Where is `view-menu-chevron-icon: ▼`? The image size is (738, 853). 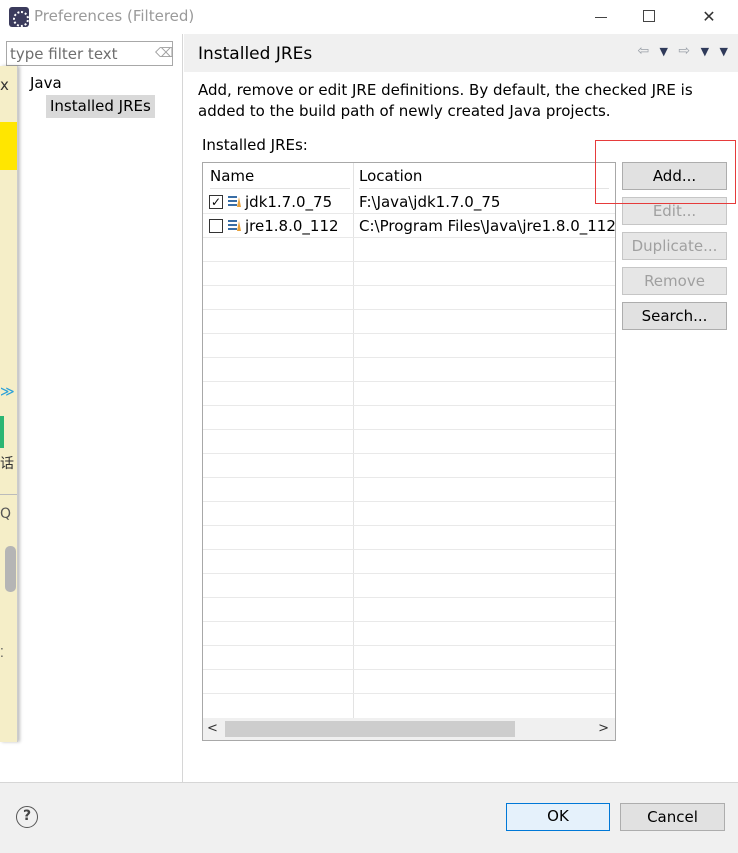 view-menu-chevron-icon: ▼ is located at coordinates (724, 51).